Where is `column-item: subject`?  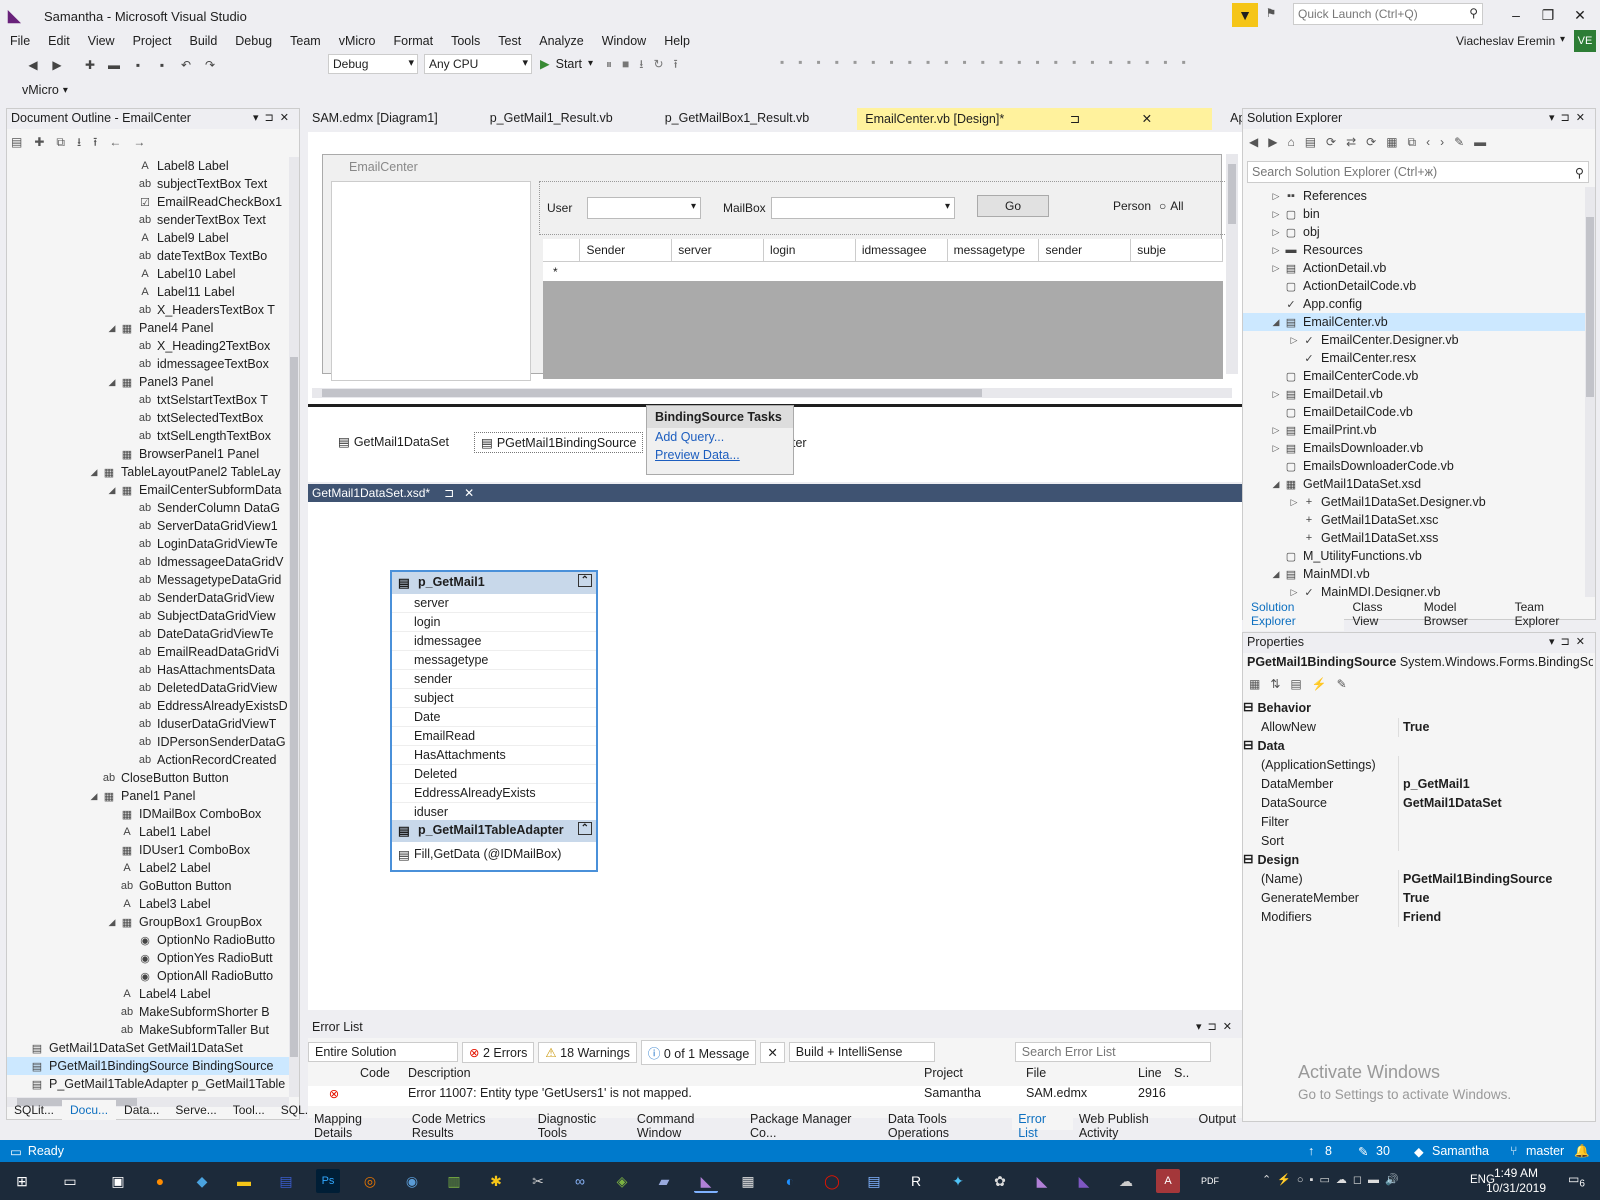 column-item: subject is located at coordinates (494, 698).